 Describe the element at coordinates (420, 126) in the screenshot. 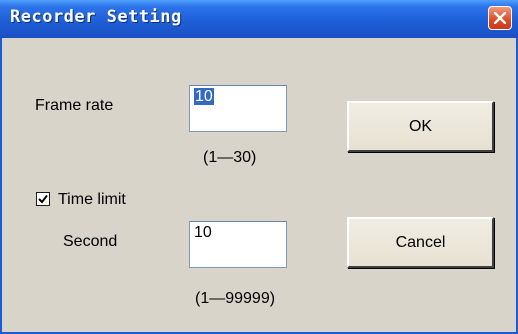

I see `ok-button: OK` at that location.